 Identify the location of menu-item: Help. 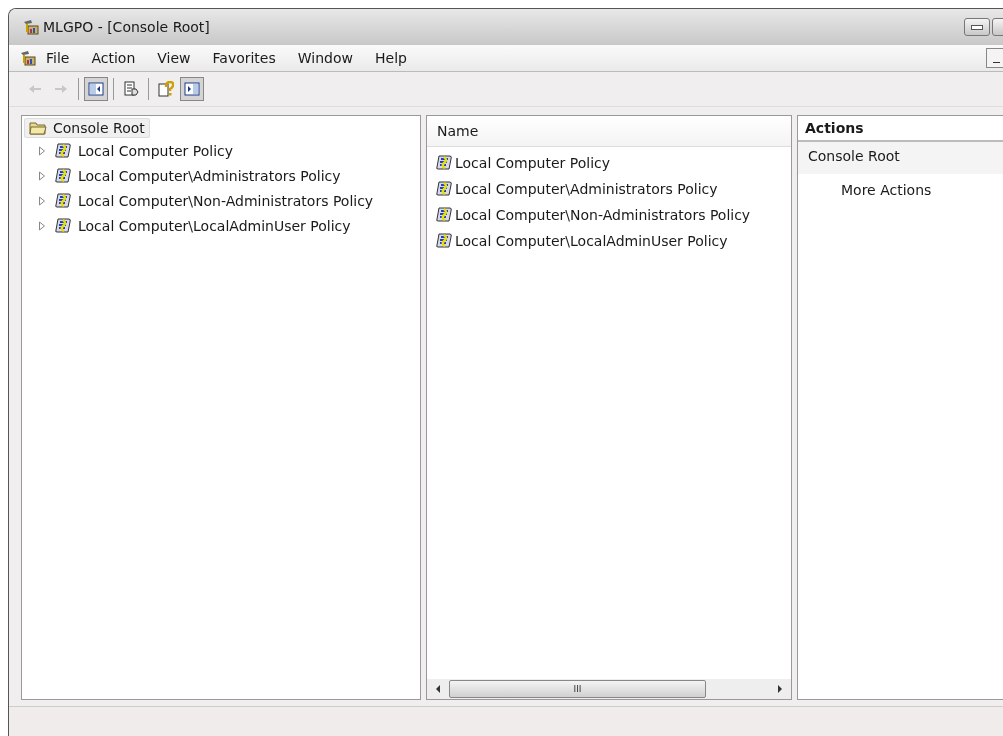
(391, 58).